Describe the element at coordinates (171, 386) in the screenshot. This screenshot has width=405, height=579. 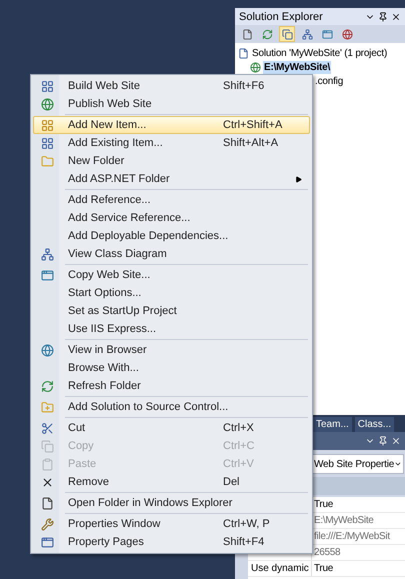
I see `menu-item: Refresh Folder` at that location.